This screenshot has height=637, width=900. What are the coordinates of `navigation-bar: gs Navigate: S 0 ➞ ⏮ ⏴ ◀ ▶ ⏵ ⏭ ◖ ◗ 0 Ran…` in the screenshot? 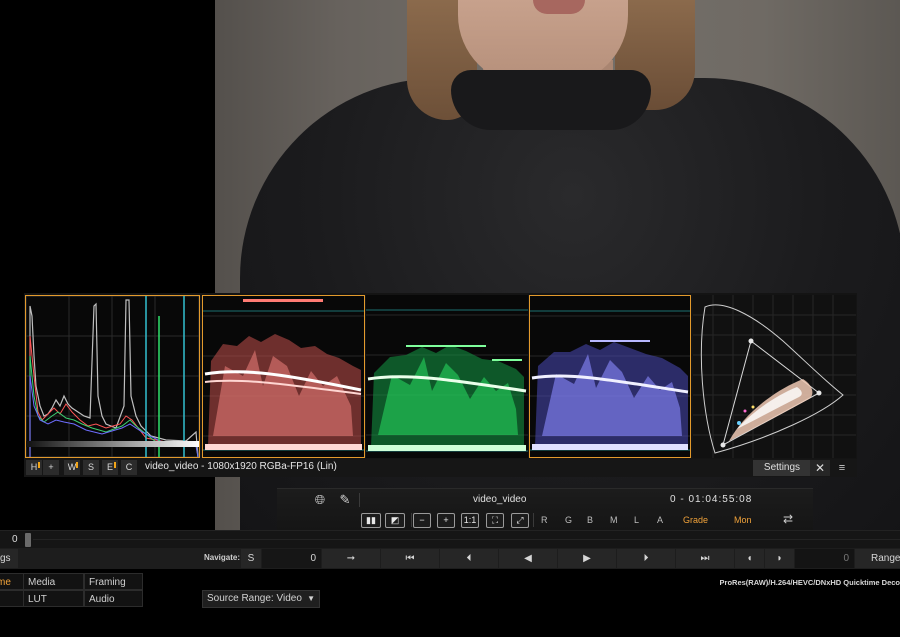 It's located at (450, 558).